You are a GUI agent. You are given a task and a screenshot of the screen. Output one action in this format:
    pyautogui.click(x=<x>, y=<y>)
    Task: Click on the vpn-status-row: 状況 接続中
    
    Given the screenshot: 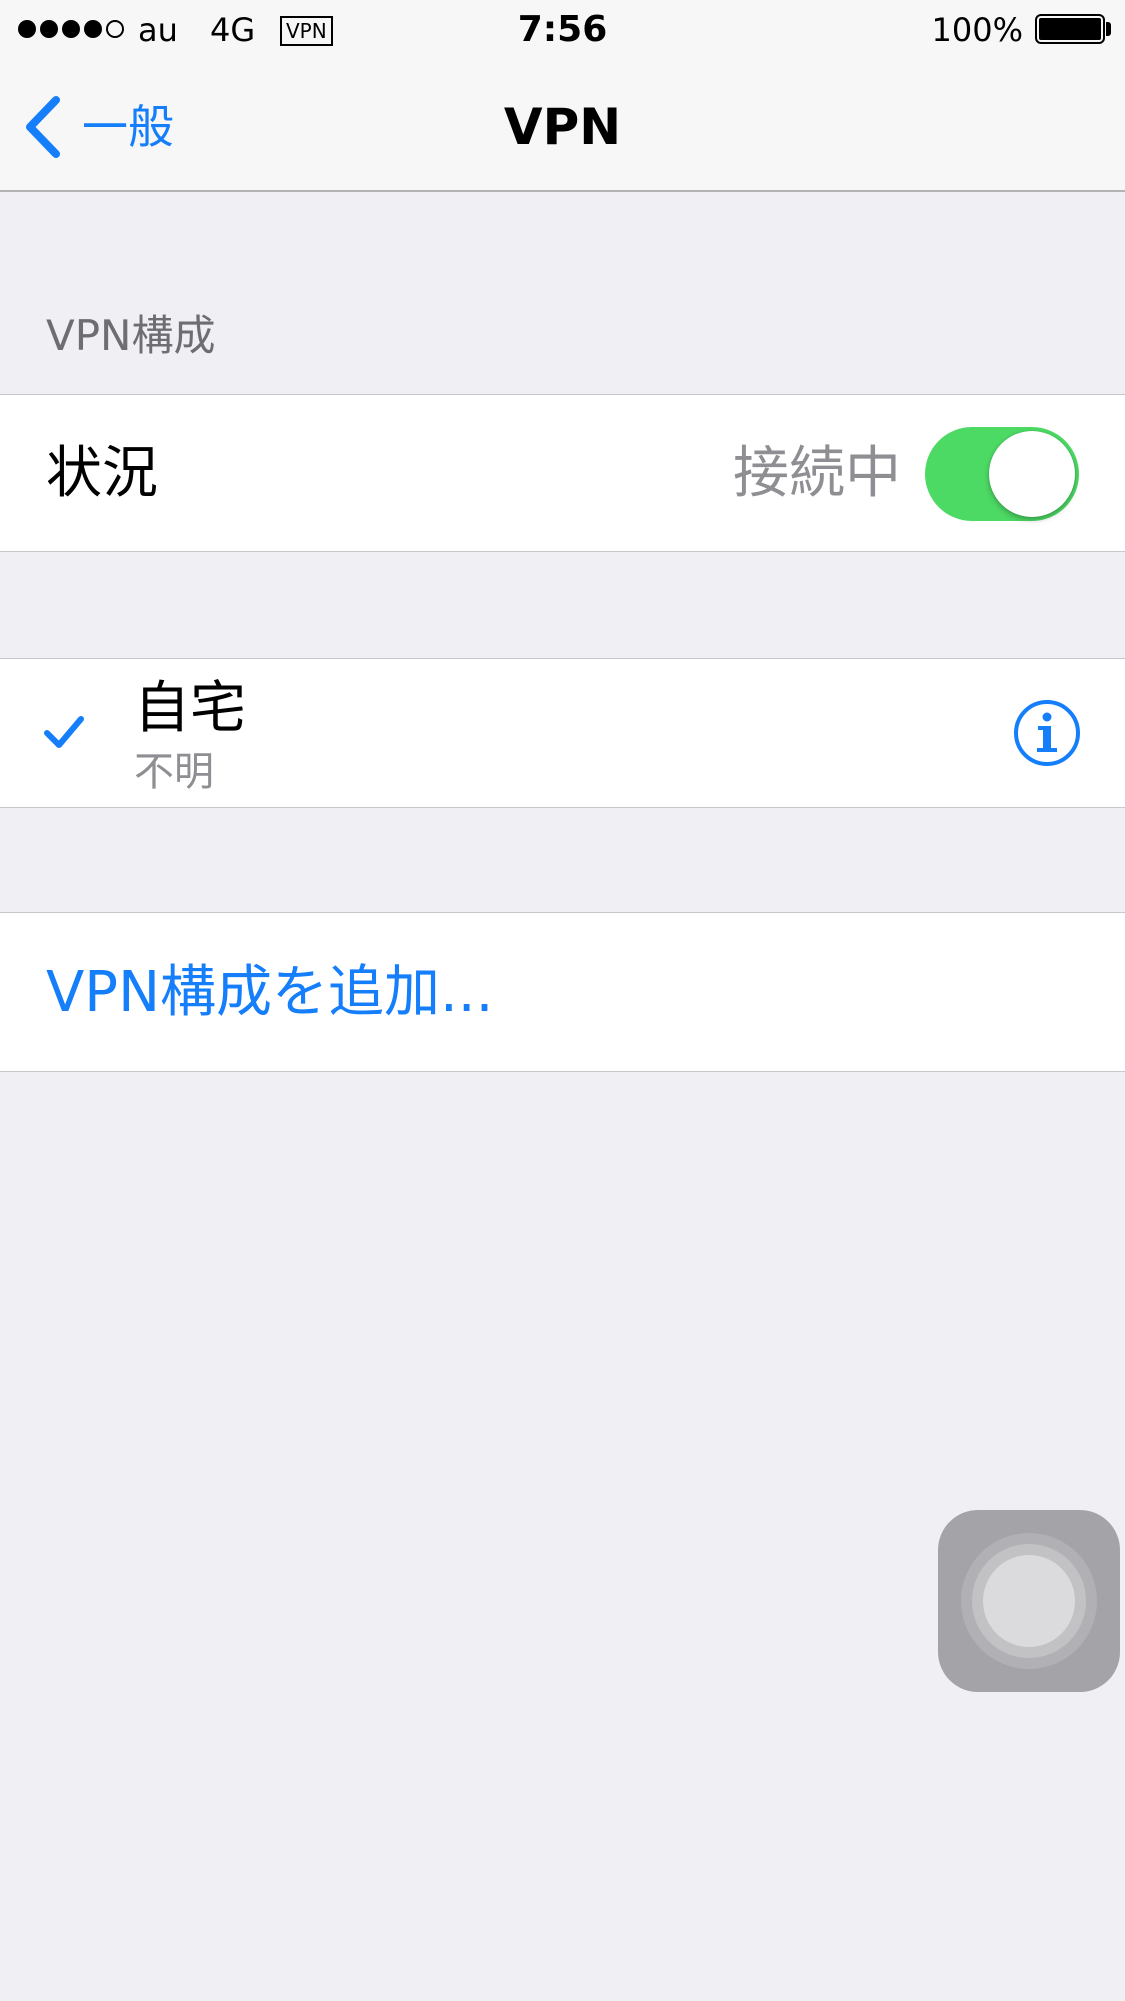 What is the action you would take?
    pyautogui.click(x=562, y=473)
    